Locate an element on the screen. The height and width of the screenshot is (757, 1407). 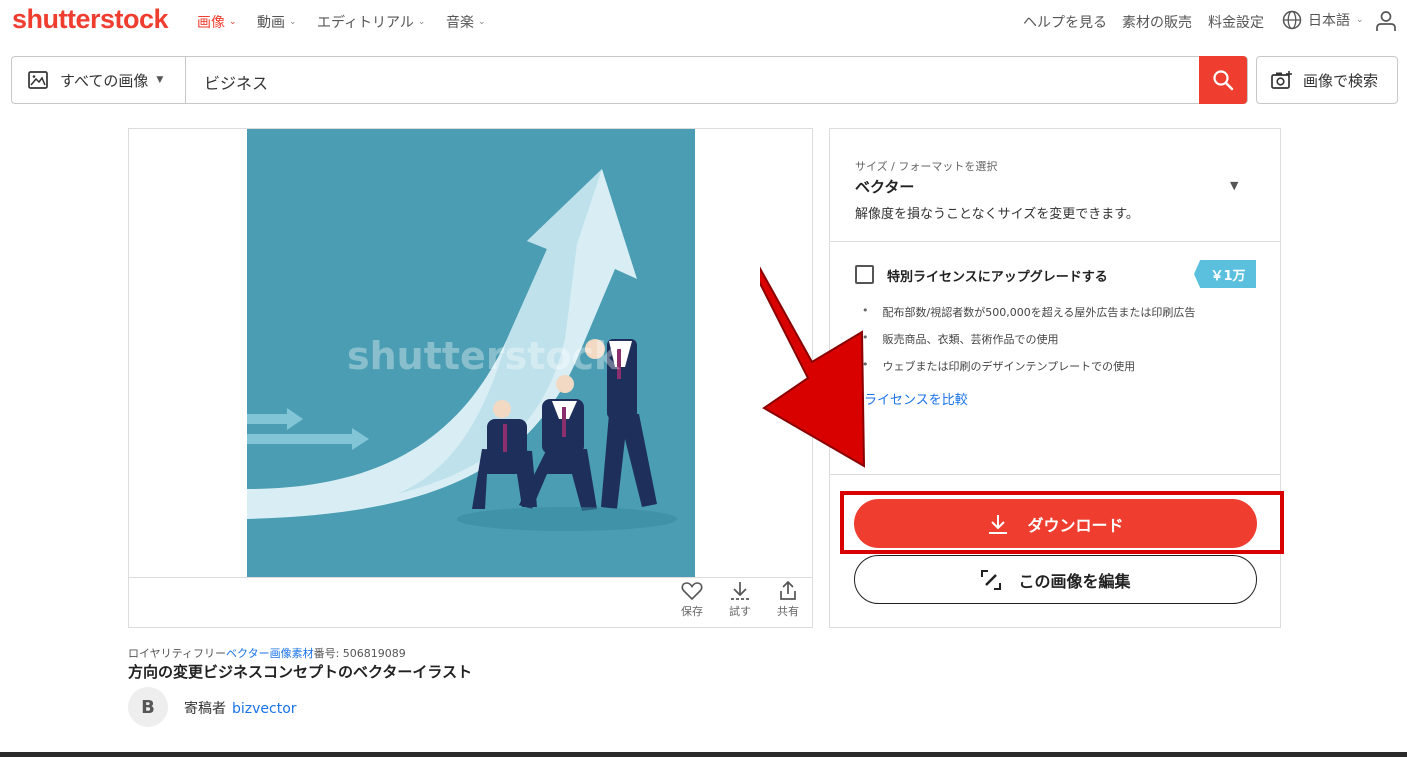
watermark: shutterstock is located at coordinates (483, 356).